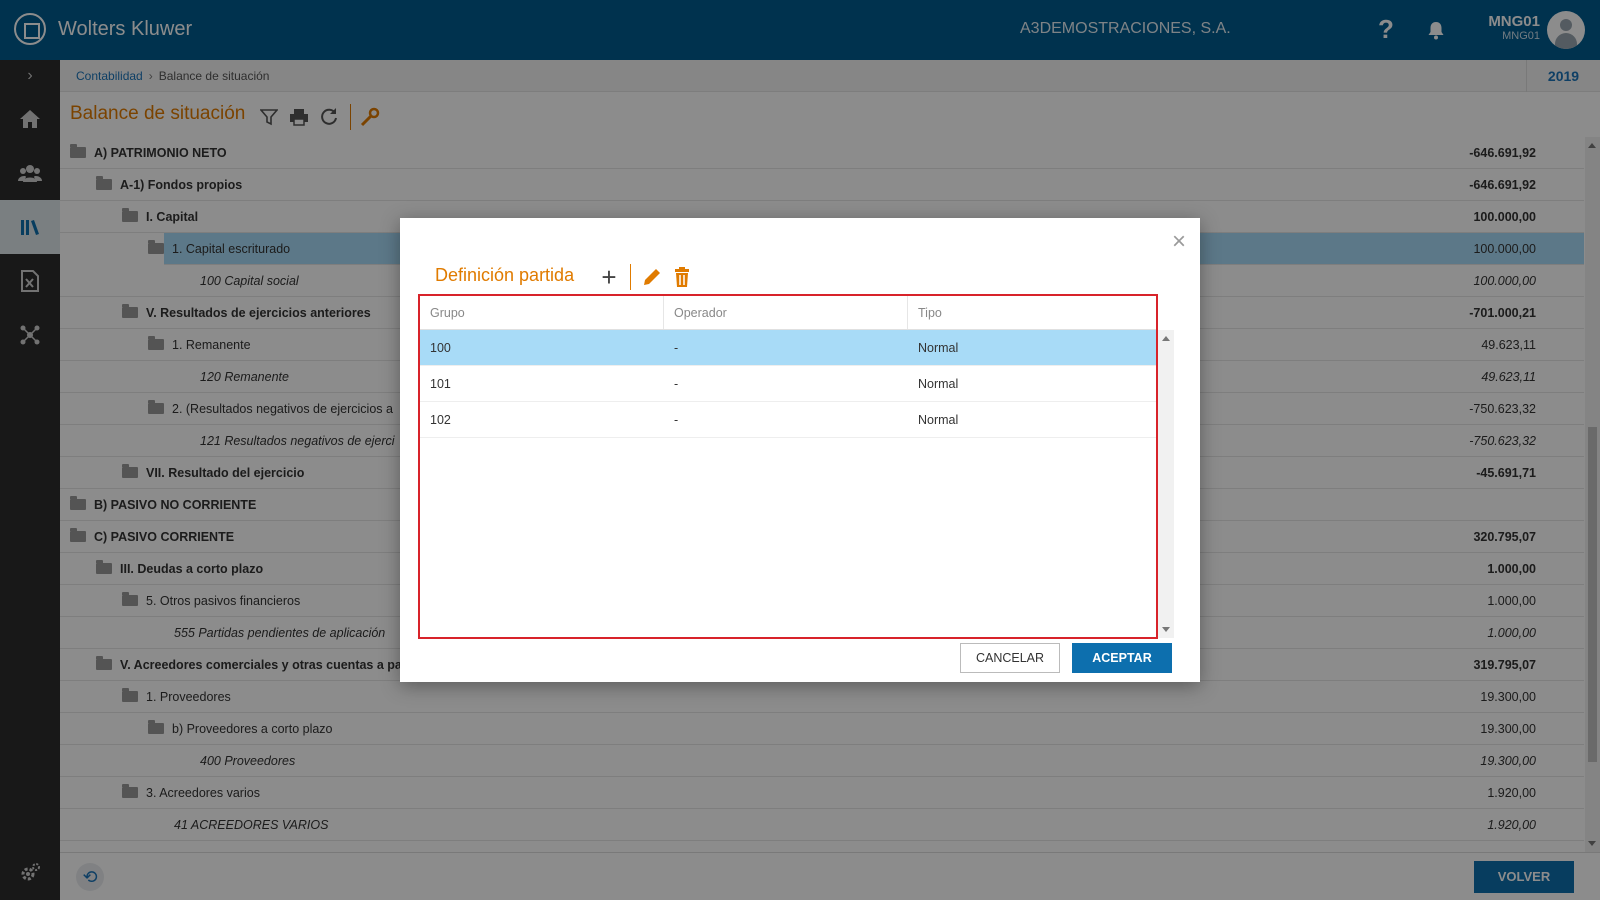 The width and height of the screenshot is (1600, 900). I want to click on column-header-tipo: Tipo, so click(1032, 312).